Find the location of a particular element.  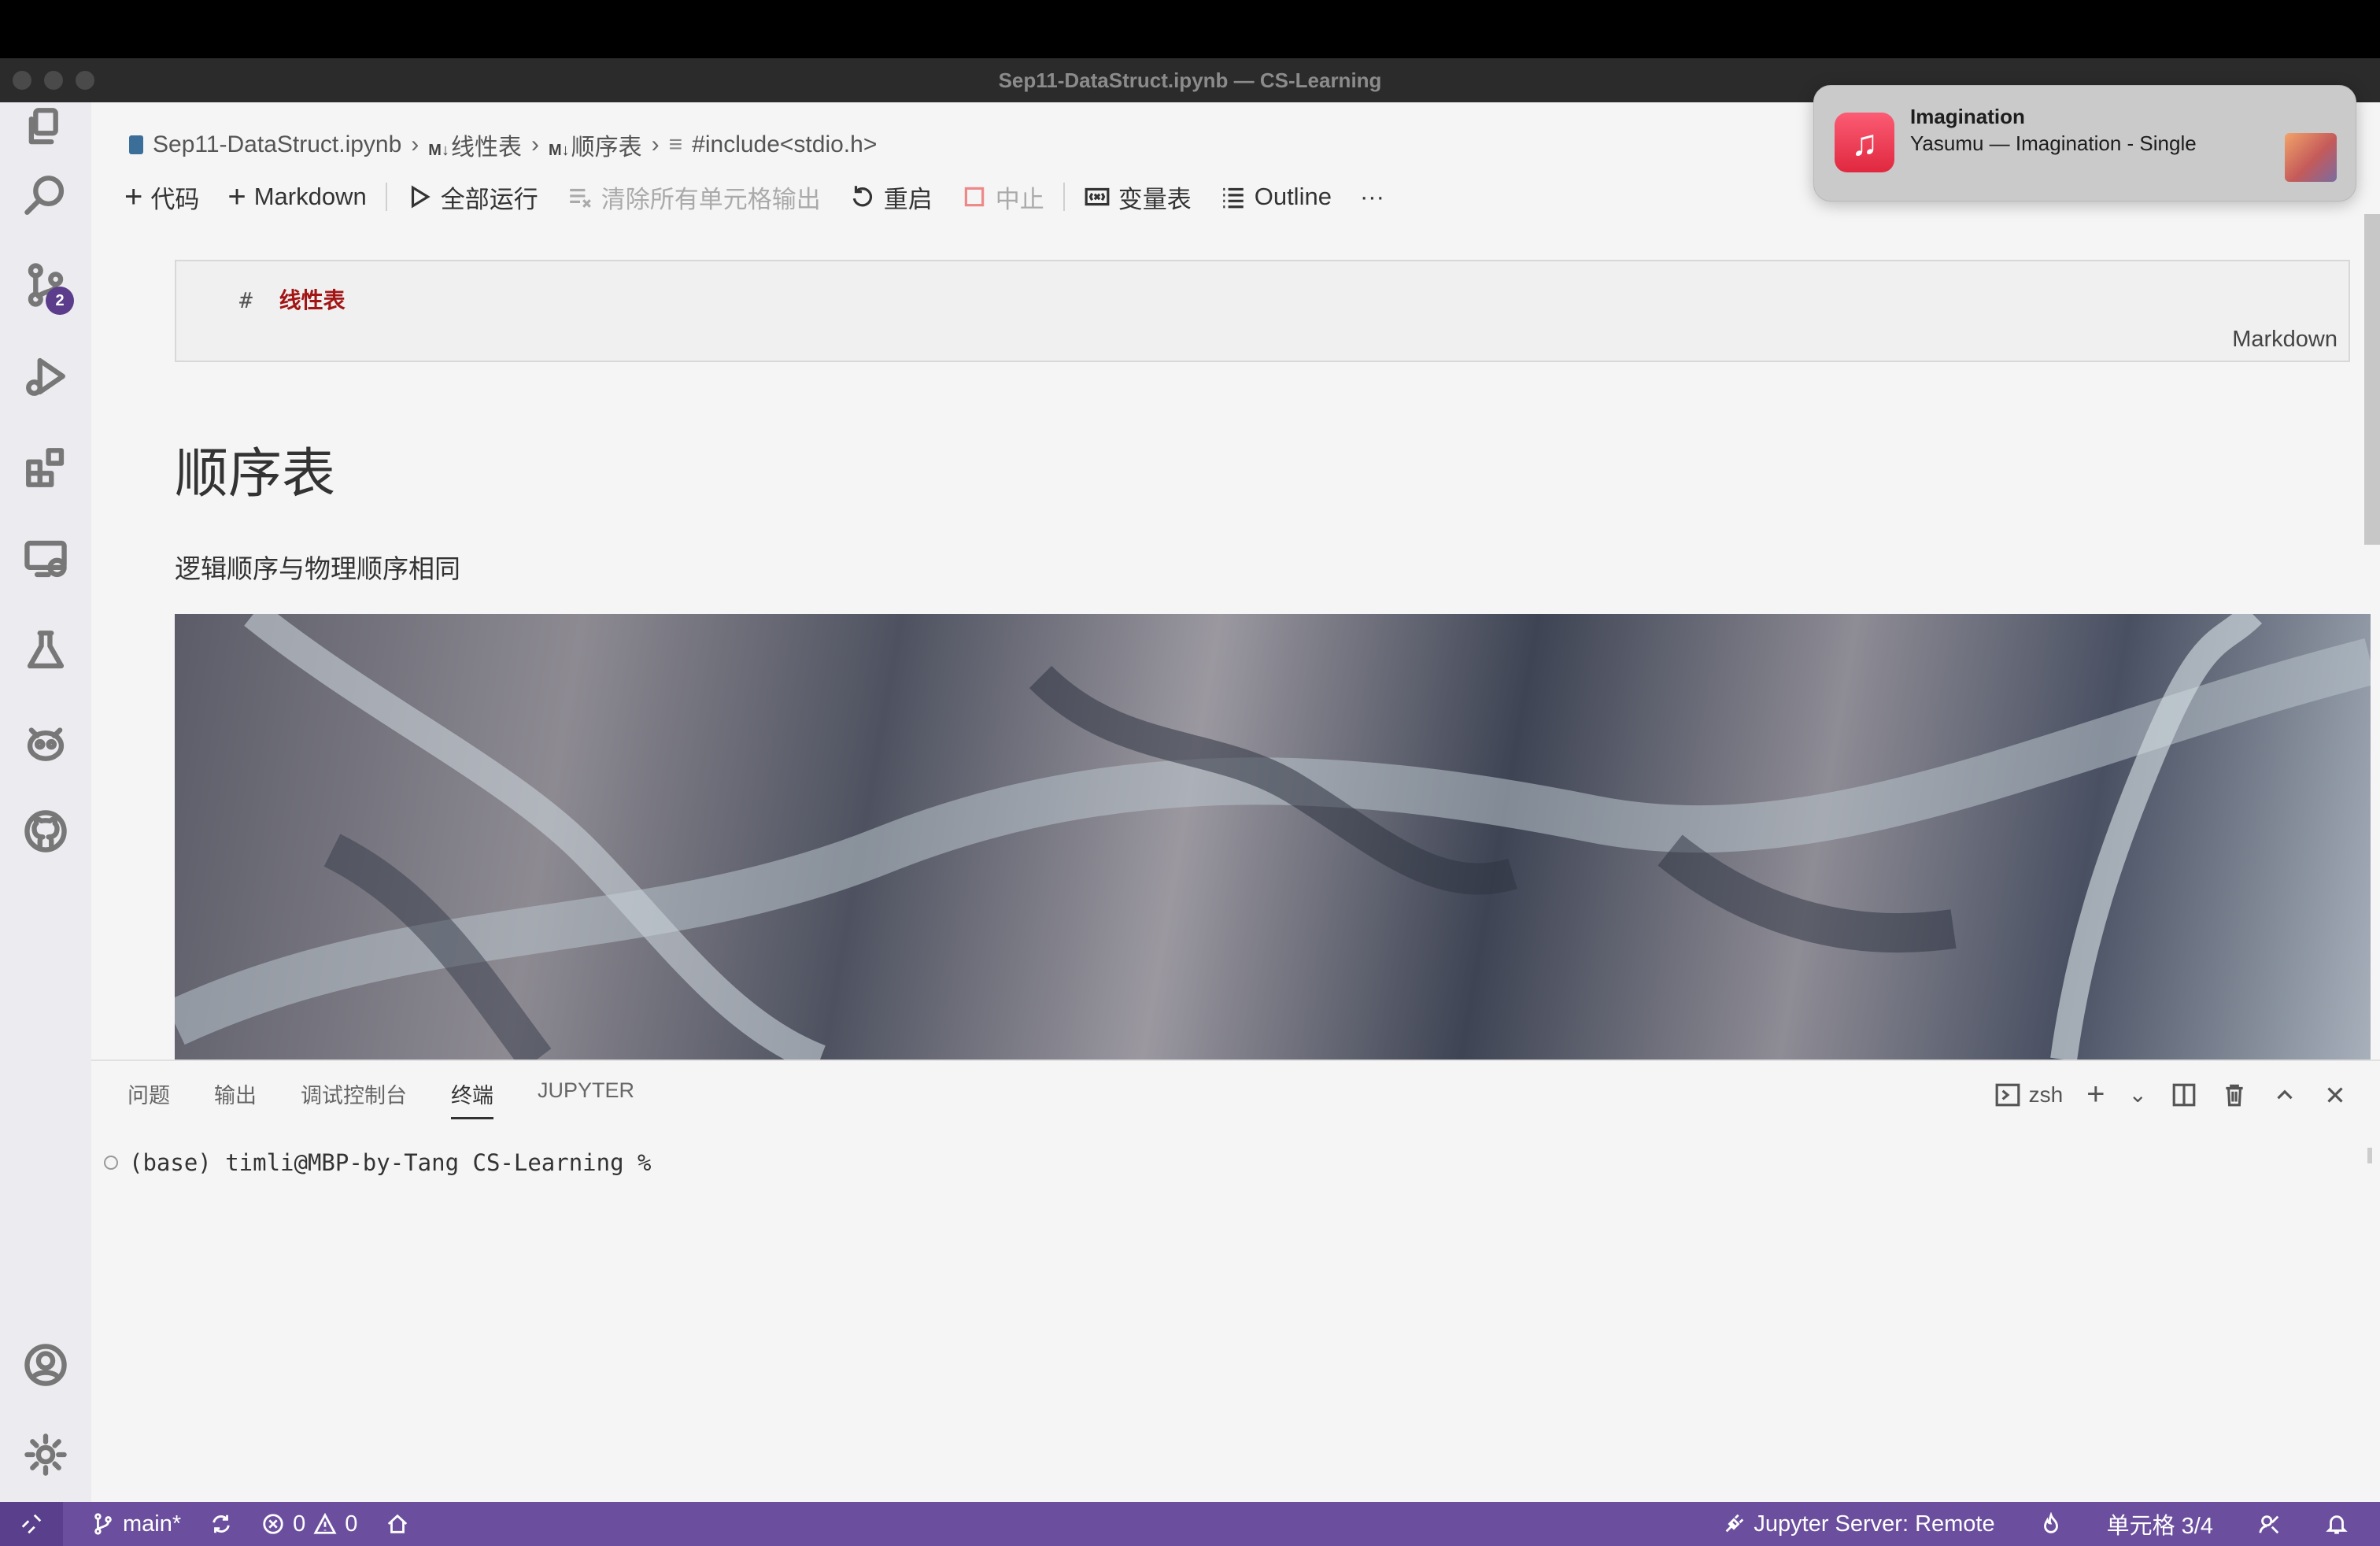

home-icon is located at coordinates (398, 1523).